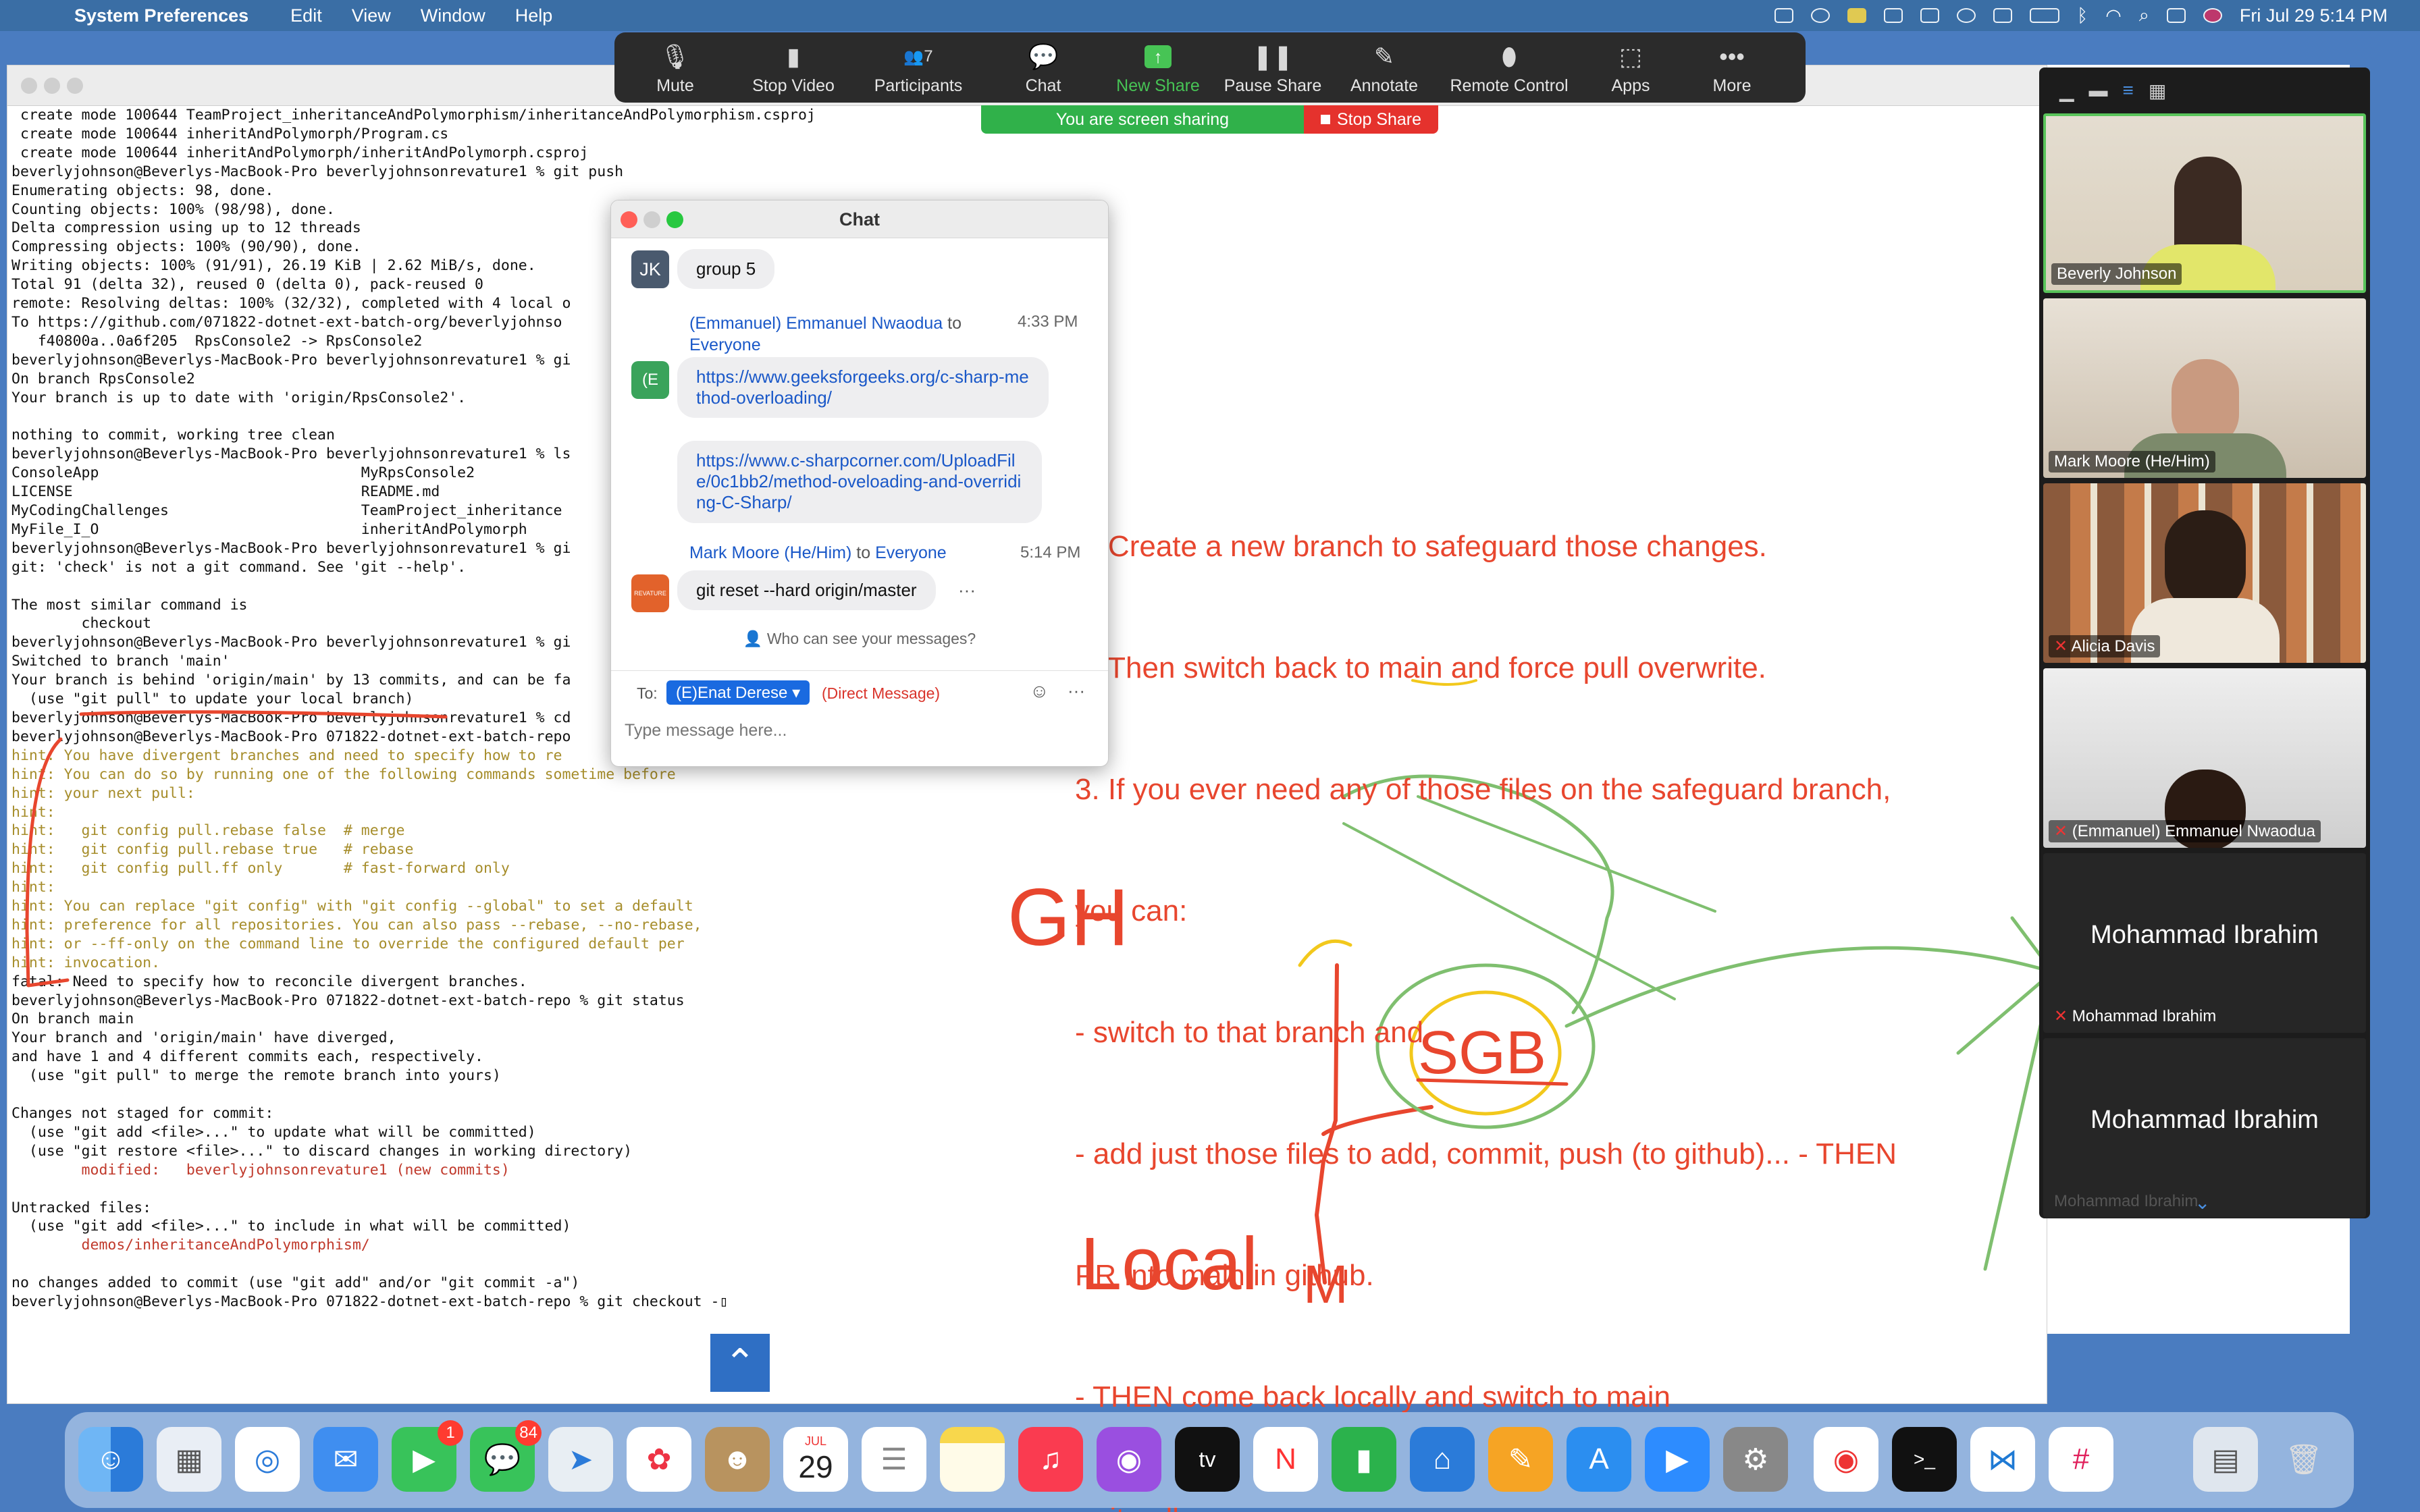 The image size is (2420, 1512). Describe the element at coordinates (737, 1459) in the screenshot. I see `contacts-icon: ☻` at that location.